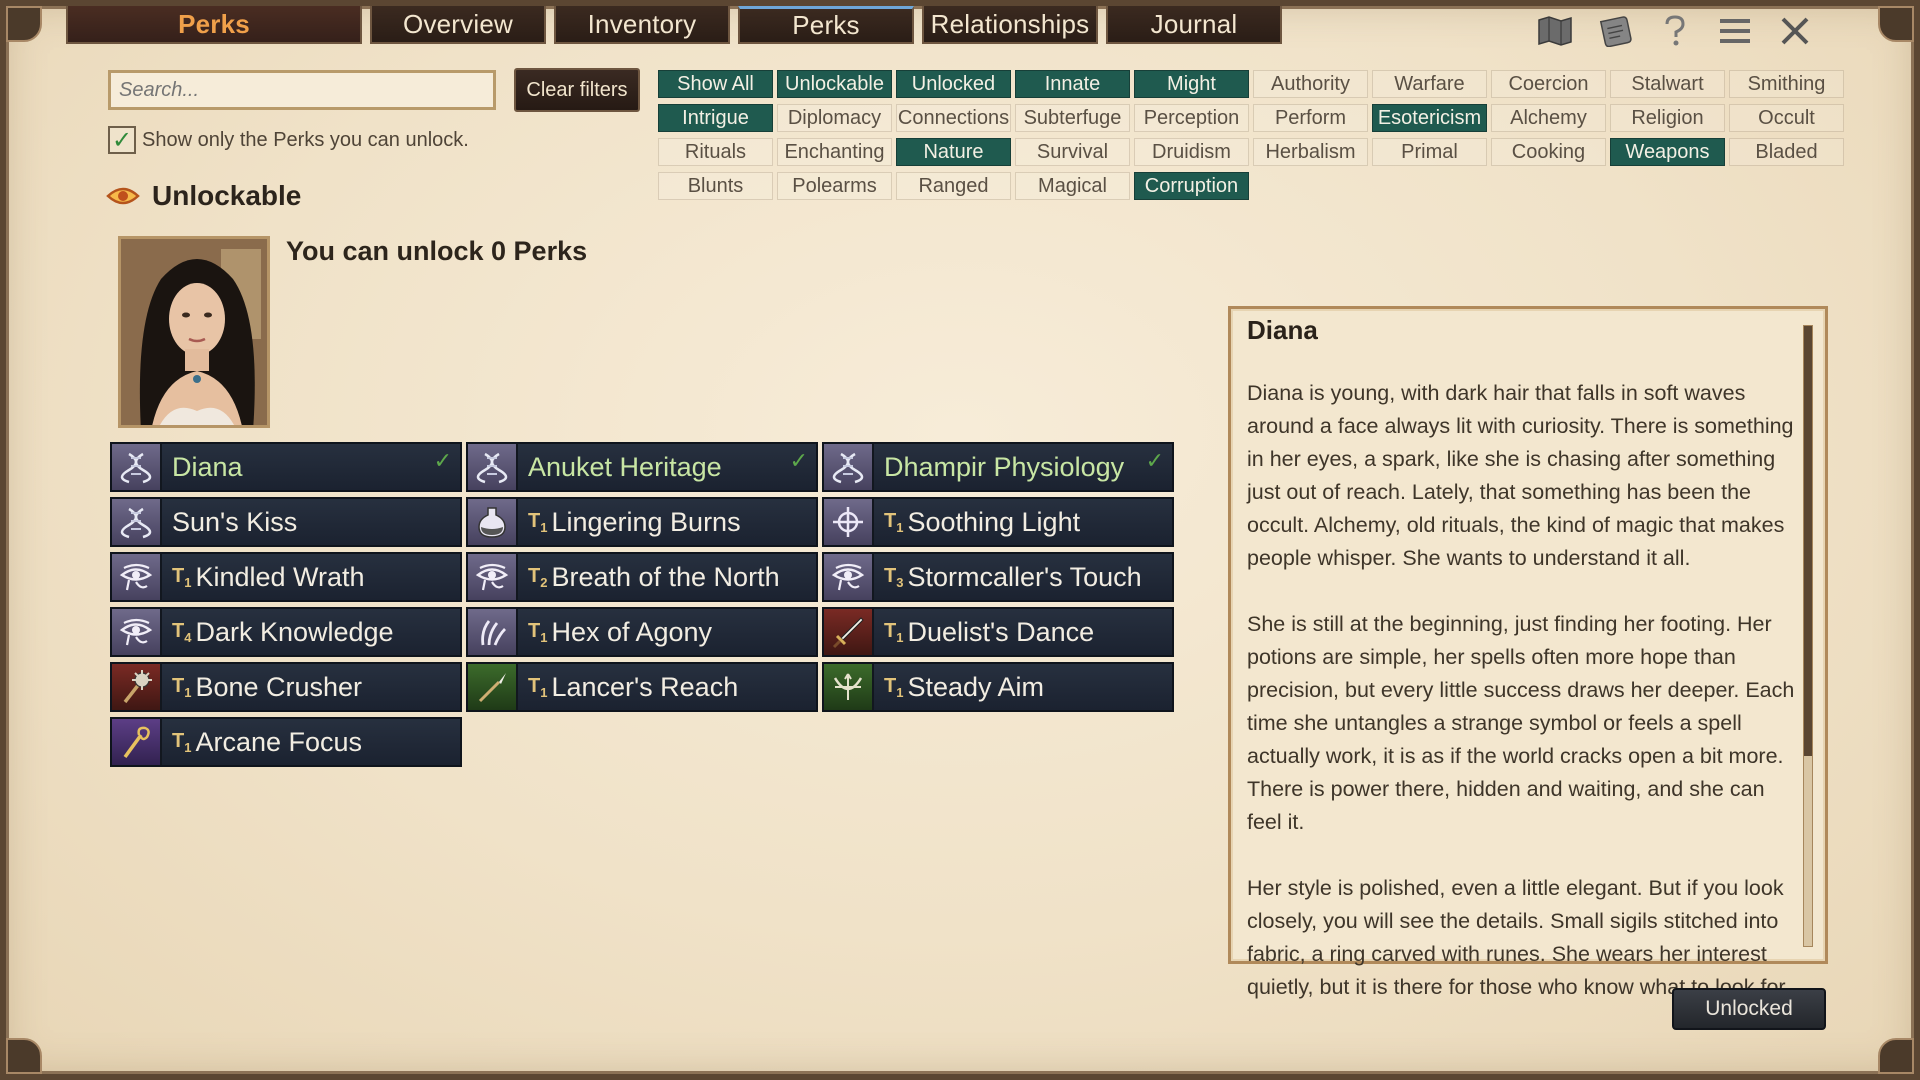  What do you see at coordinates (1786, 152) in the screenshot?
I see `filter-bladed: Bladed` at bounding box center [1786, 152].